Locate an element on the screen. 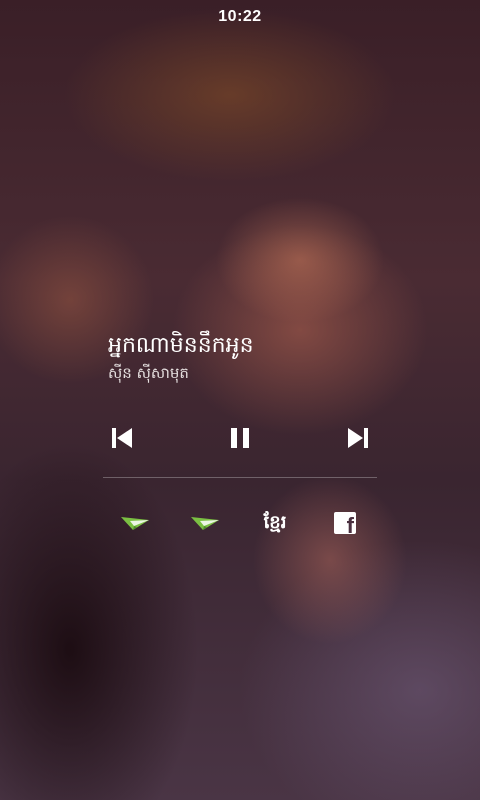 The width and height of the screenshot is (480, 800). pause-button is located at coordinates (240, 438).